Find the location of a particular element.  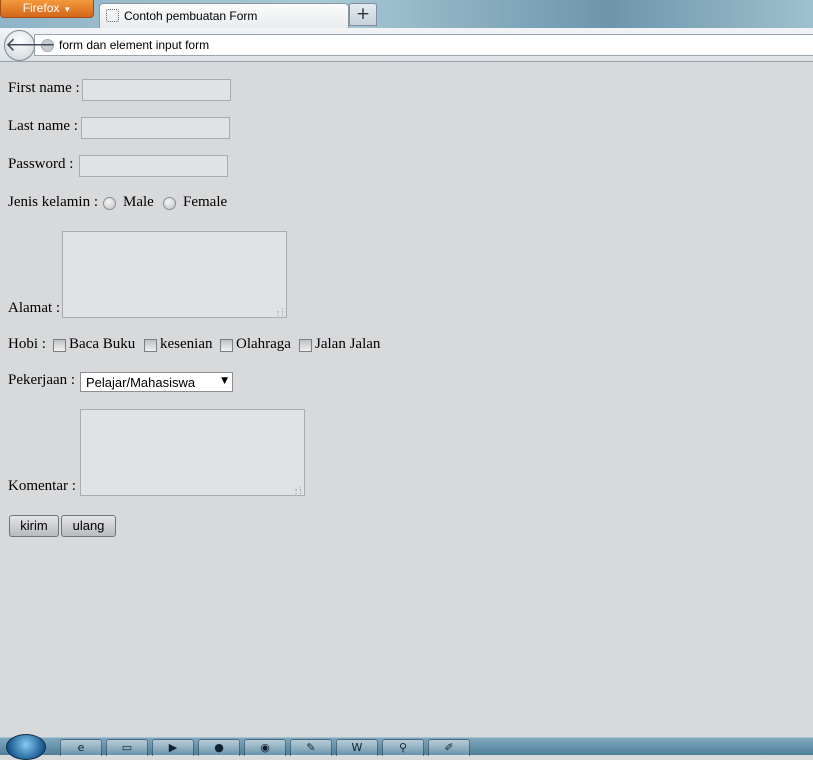

dropdown-arrow-icon: ▼ is located at coordinates (224, 381).